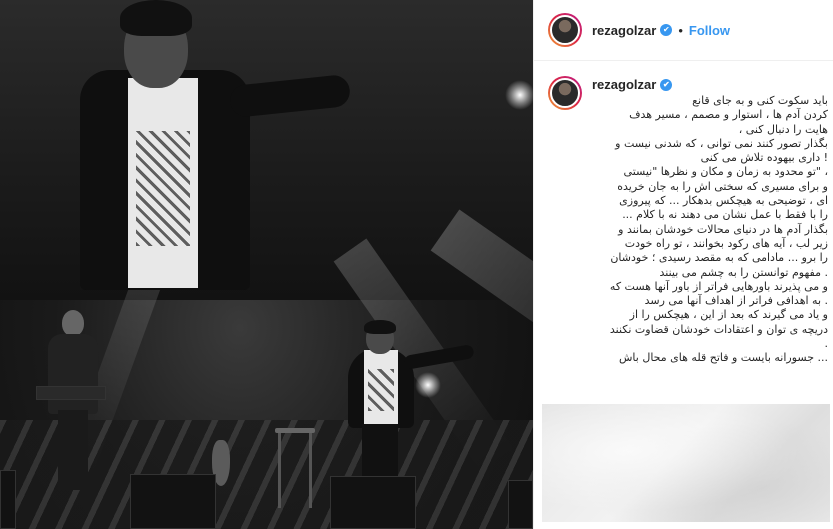 The image size is (833, 529). Describe the element at coordinates (295, 468) in the screenshot. I see `bar-stool` at that location.